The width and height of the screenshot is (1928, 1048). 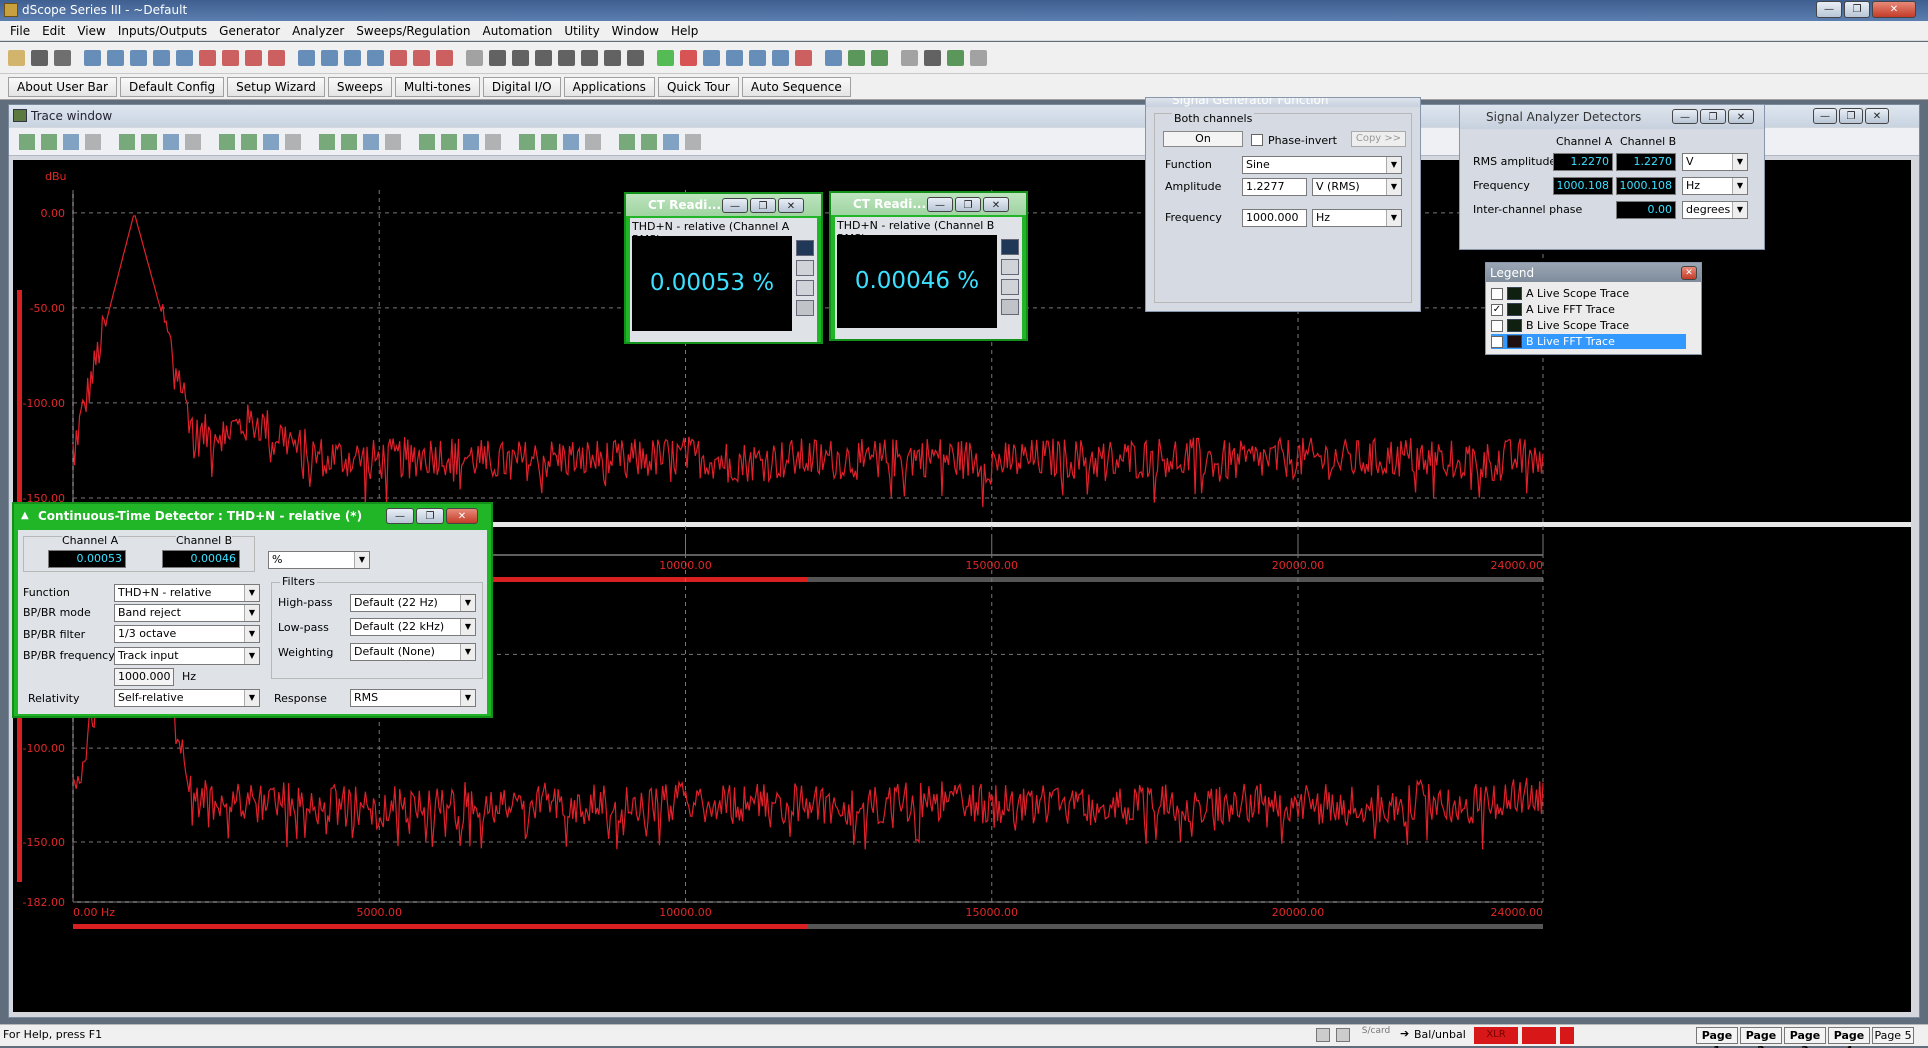 I want to click on menu-window: Window, so click(x=635, y=31).